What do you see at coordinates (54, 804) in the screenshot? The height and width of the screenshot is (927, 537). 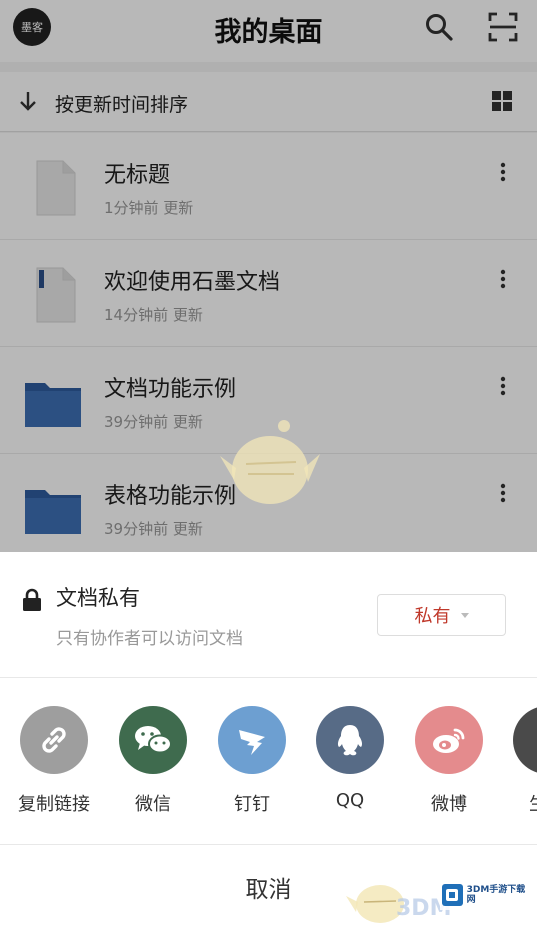 I see `share-label: 复制链接` at bounding box center [54, 804].